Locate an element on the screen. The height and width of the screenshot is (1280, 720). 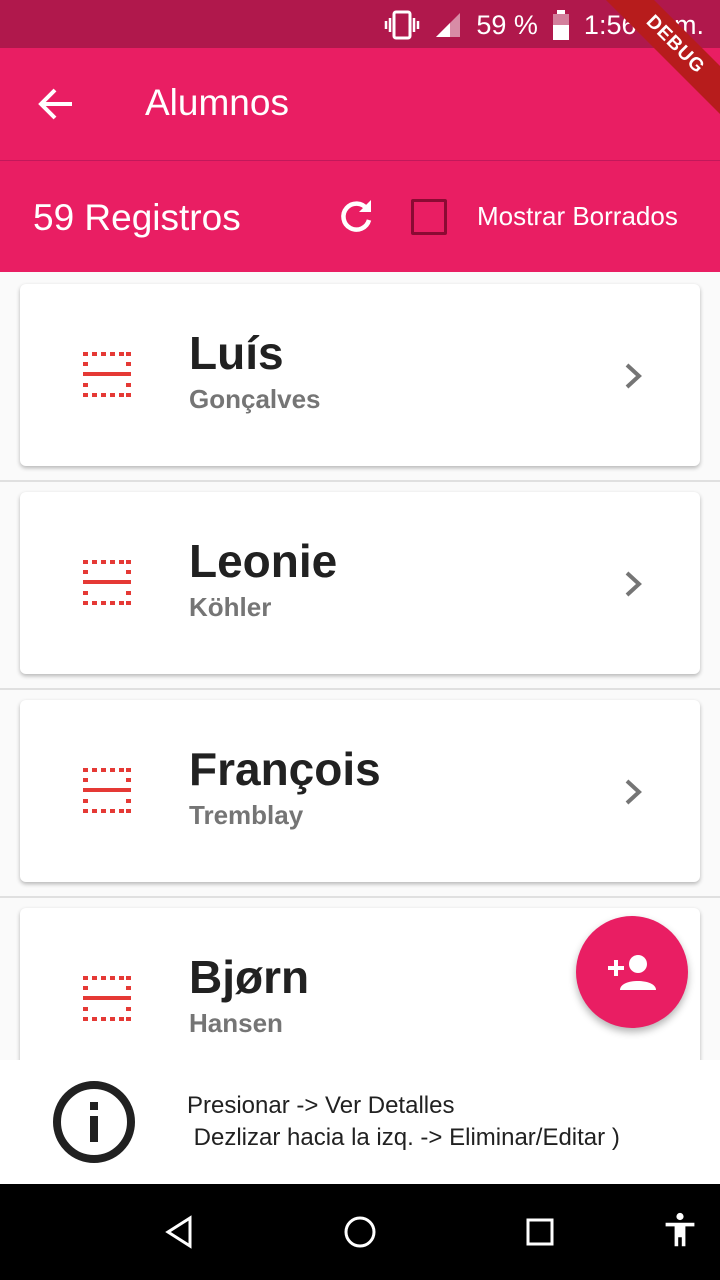
student-card: Leonie Köhler is located at coordinates (360, 583).